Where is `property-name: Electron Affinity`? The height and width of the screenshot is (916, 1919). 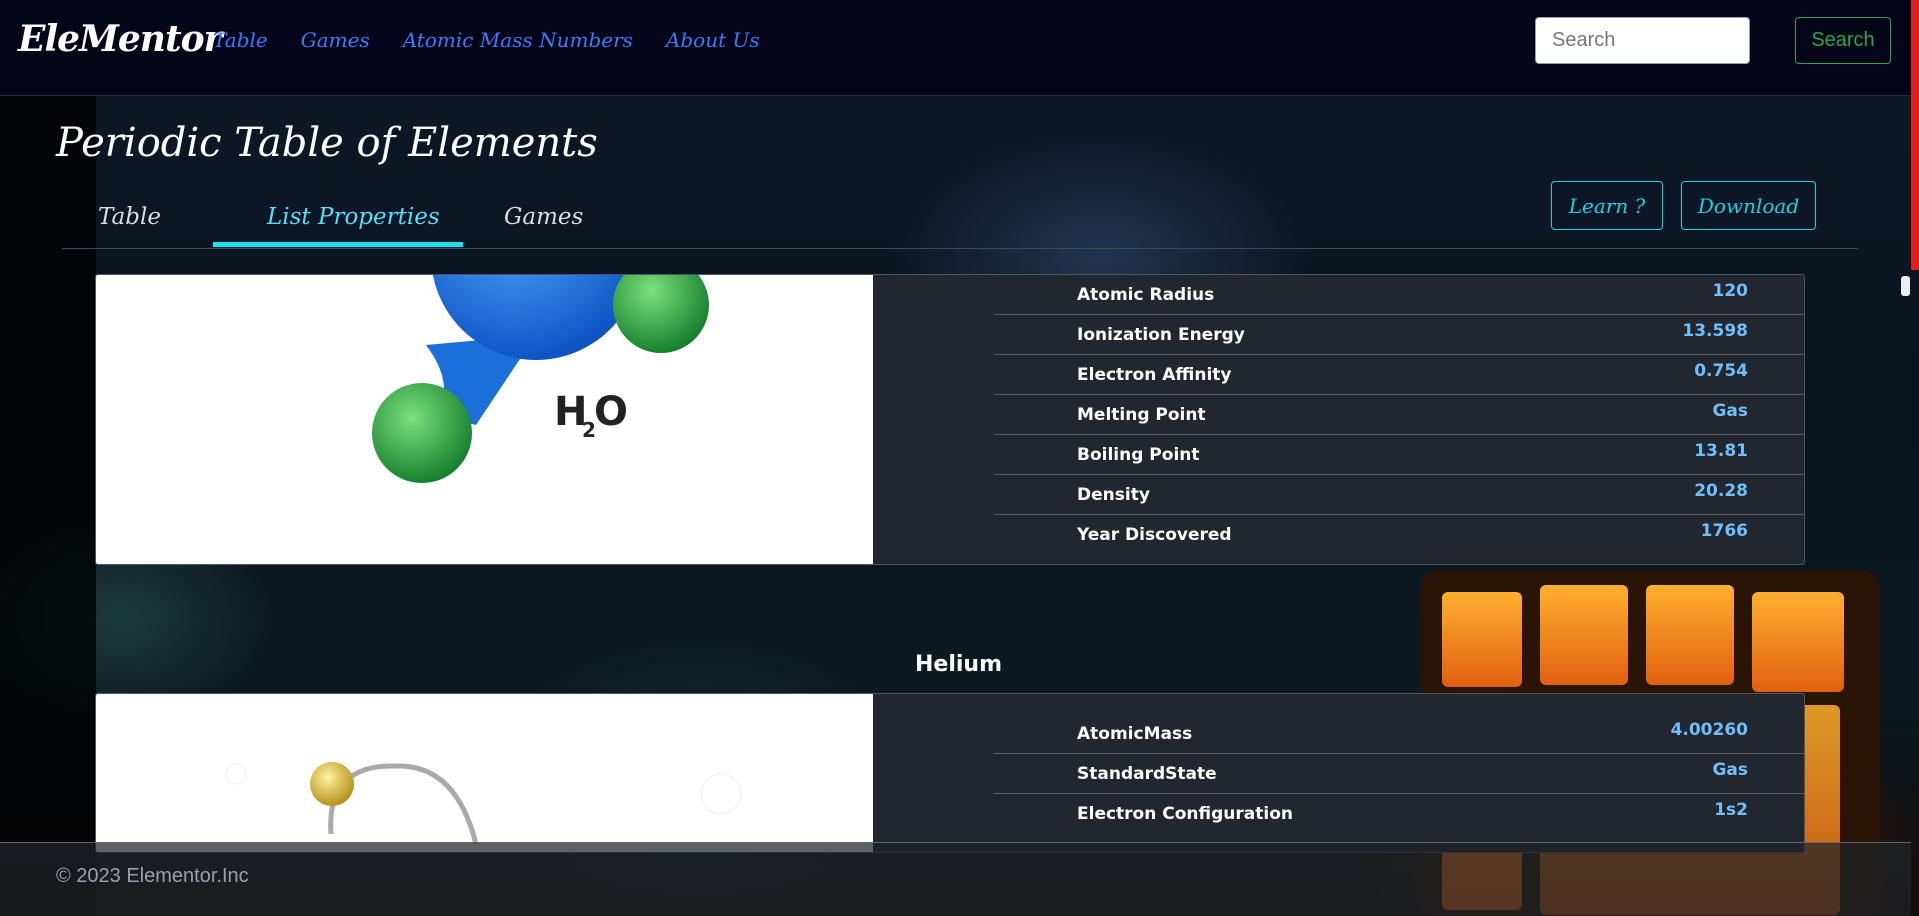 property-name: Electron Affinity is located at coordinates (1154, 375).